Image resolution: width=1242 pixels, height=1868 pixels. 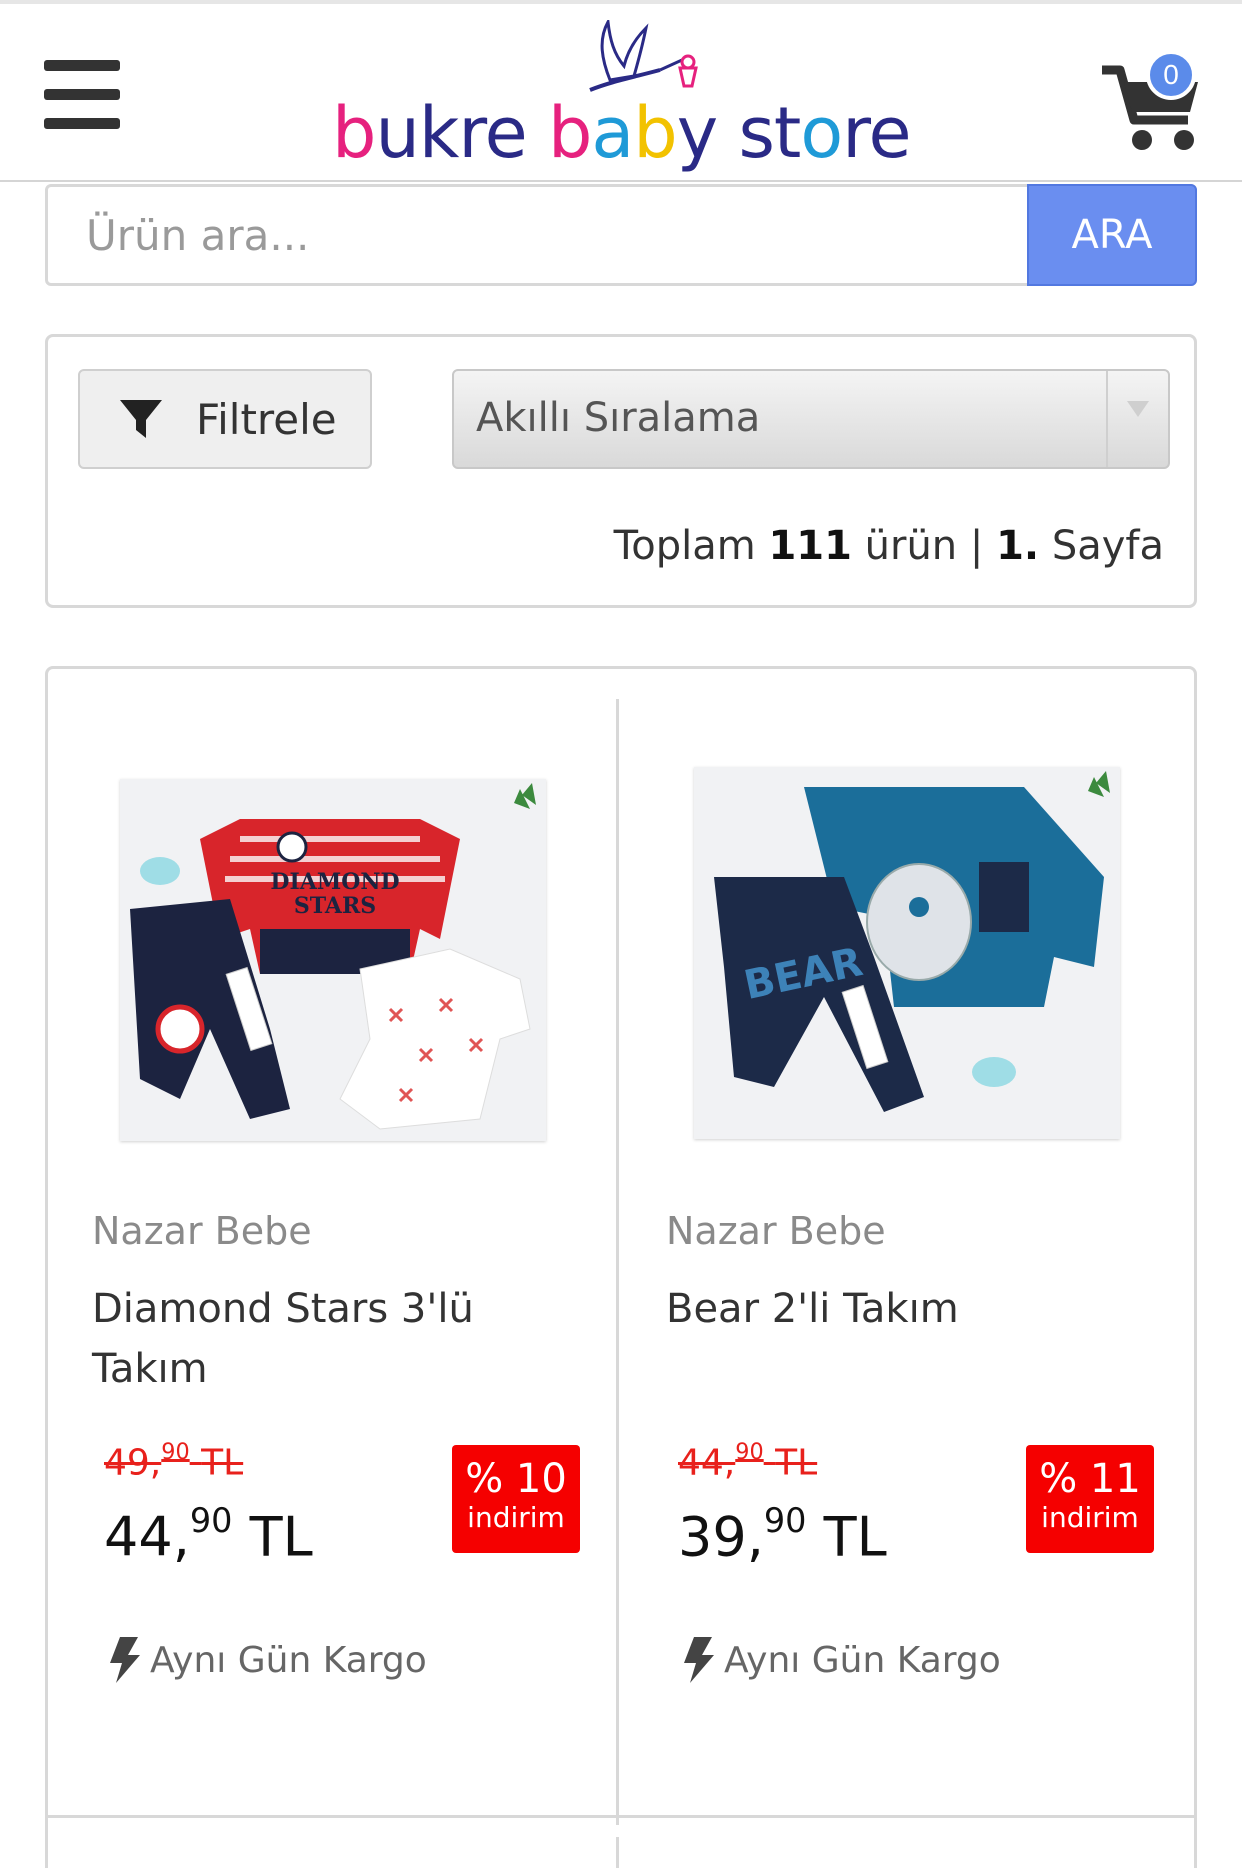 I want to click on logo-word-3: store, so click(x=824, y=133).